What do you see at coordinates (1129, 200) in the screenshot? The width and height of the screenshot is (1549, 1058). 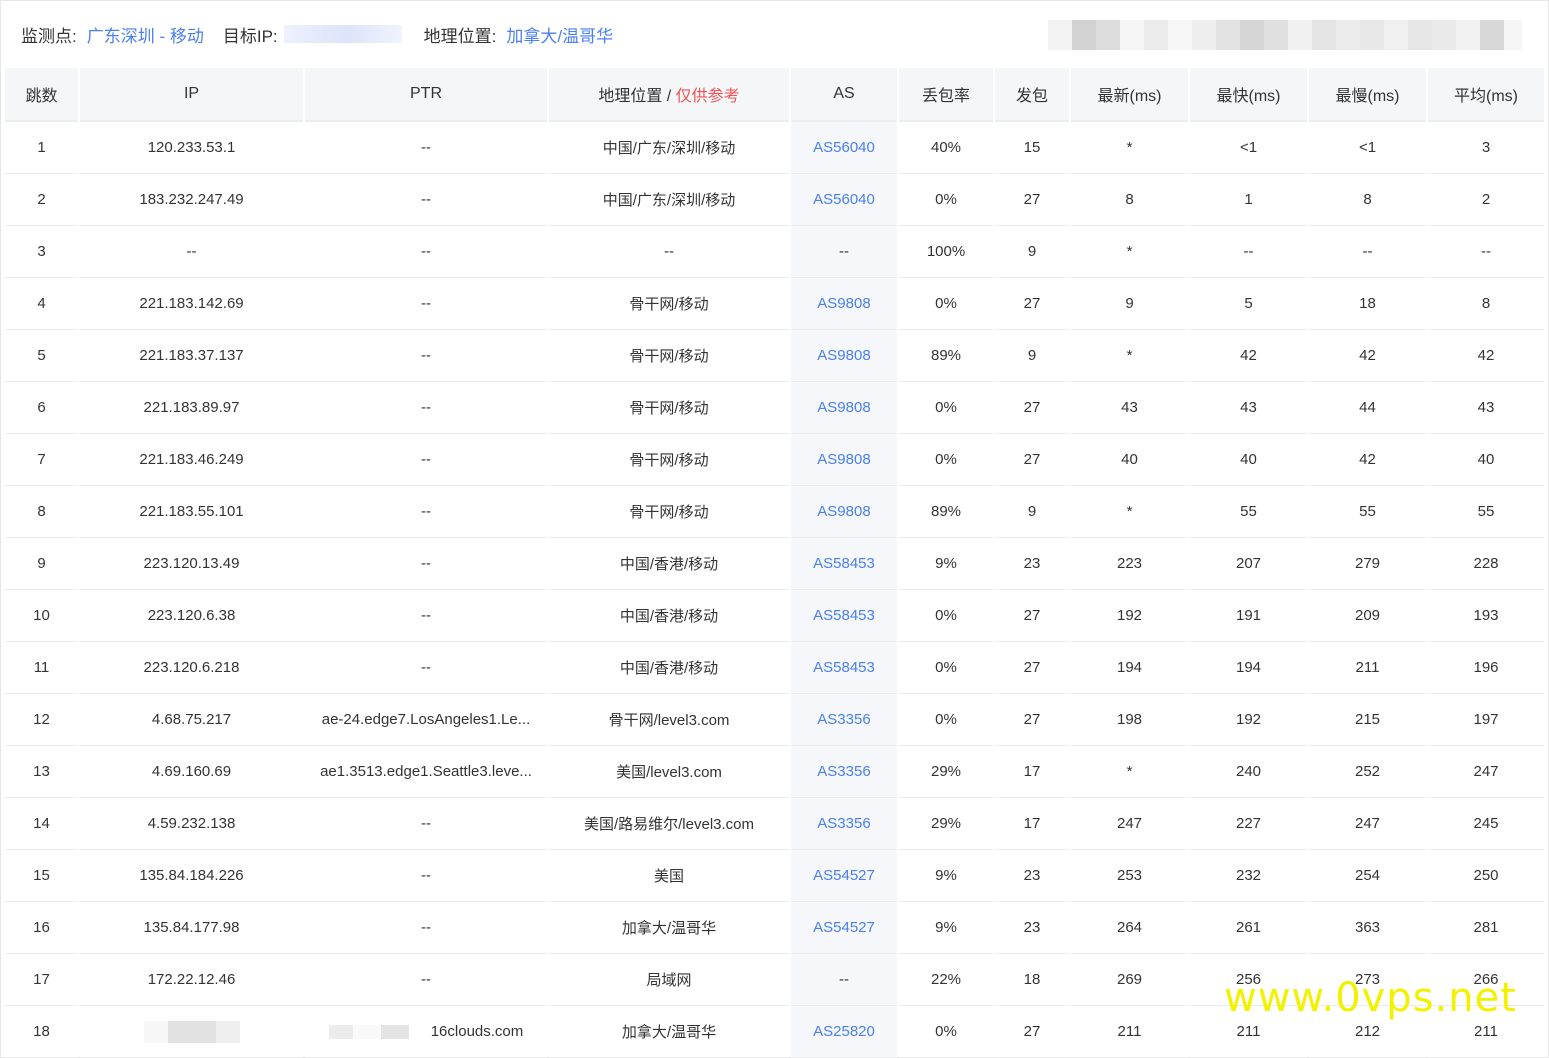 I see `cell-last: 8` at bounding box center [1129, 200].